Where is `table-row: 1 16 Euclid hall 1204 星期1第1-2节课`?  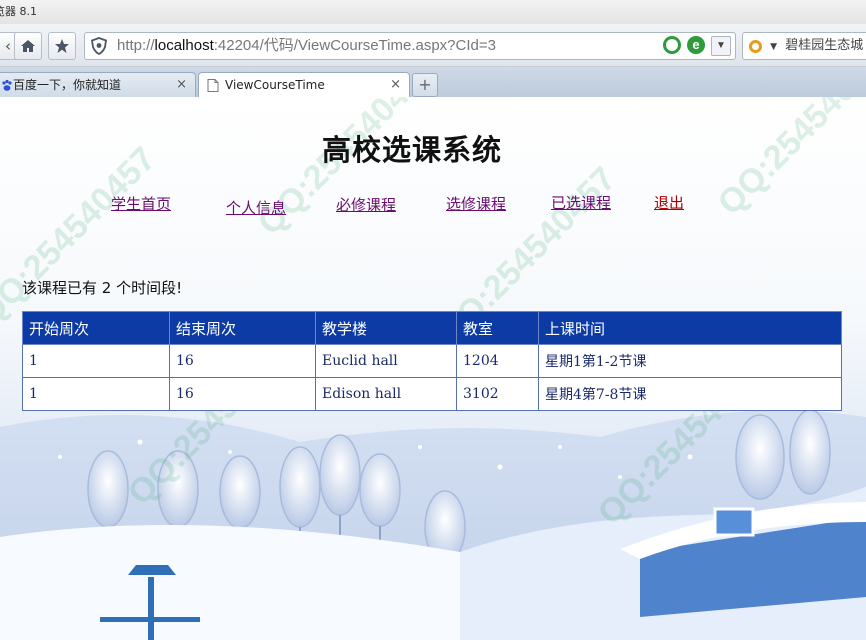
table-row: 1 16 Euclid hall 1204 星期1第1-2节课 is located at coordinates (432, 361).